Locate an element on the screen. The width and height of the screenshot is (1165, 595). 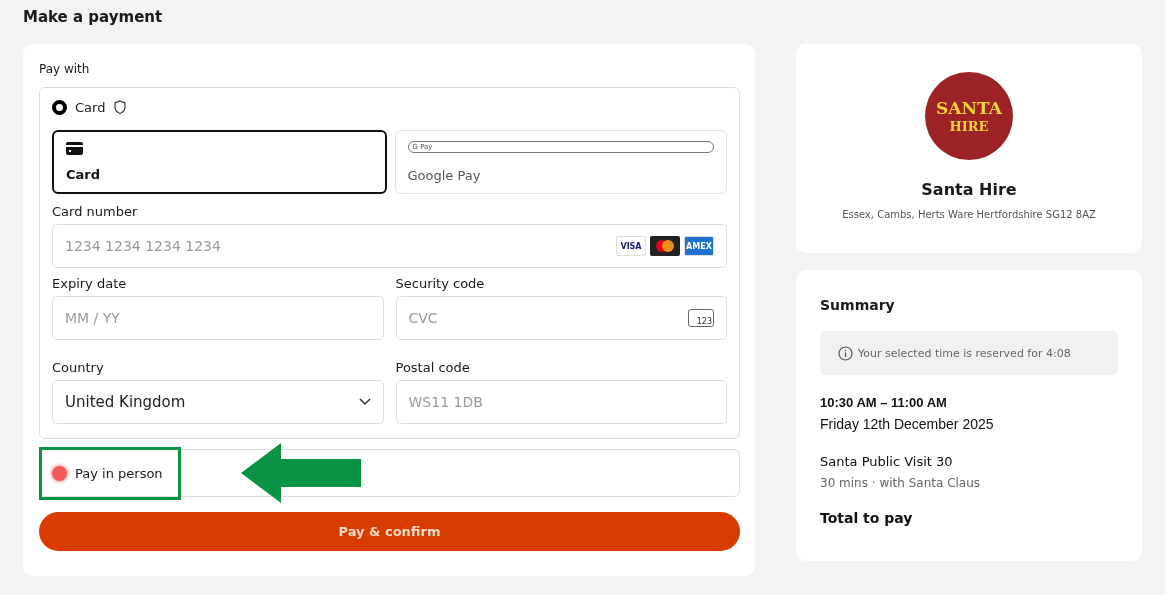
field-label: Country is located at coordinates (78, 367).